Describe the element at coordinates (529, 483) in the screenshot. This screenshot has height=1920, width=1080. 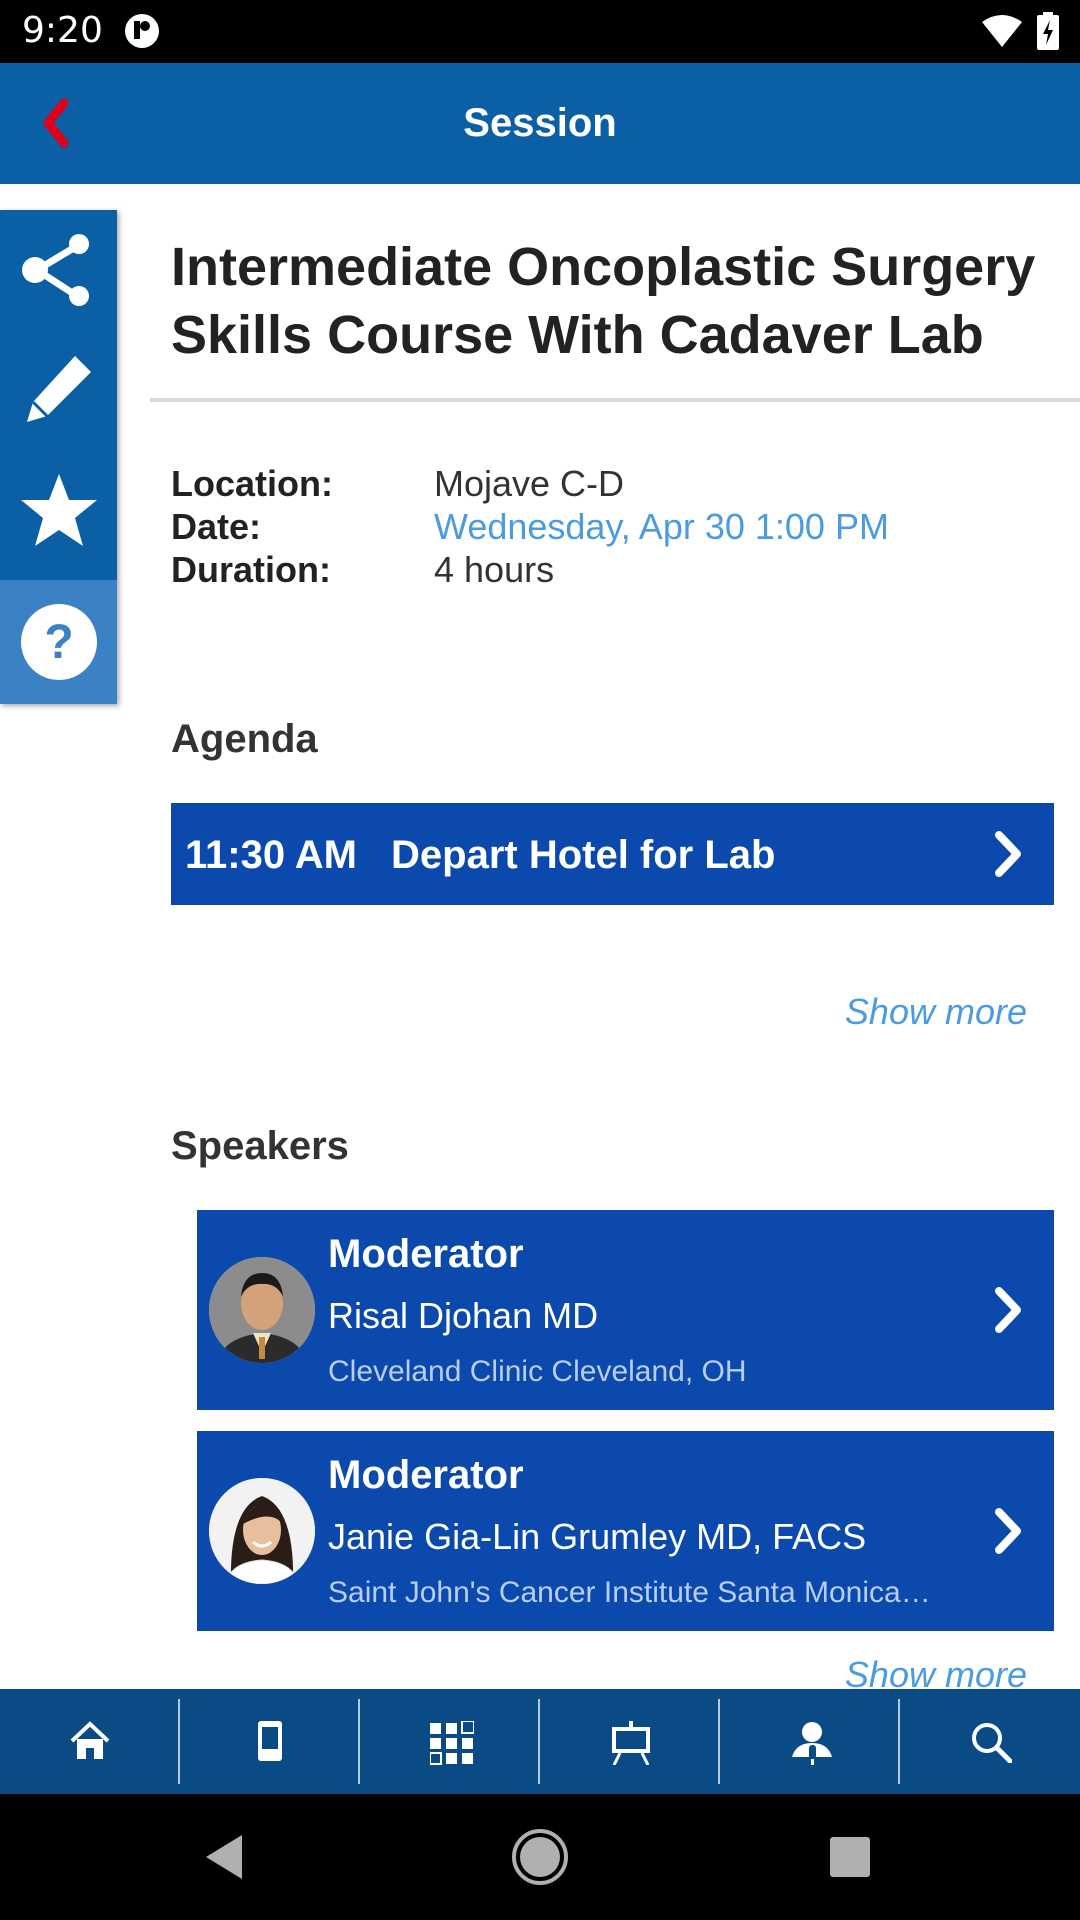
I see `location-value: Mojave C-D` at that location.